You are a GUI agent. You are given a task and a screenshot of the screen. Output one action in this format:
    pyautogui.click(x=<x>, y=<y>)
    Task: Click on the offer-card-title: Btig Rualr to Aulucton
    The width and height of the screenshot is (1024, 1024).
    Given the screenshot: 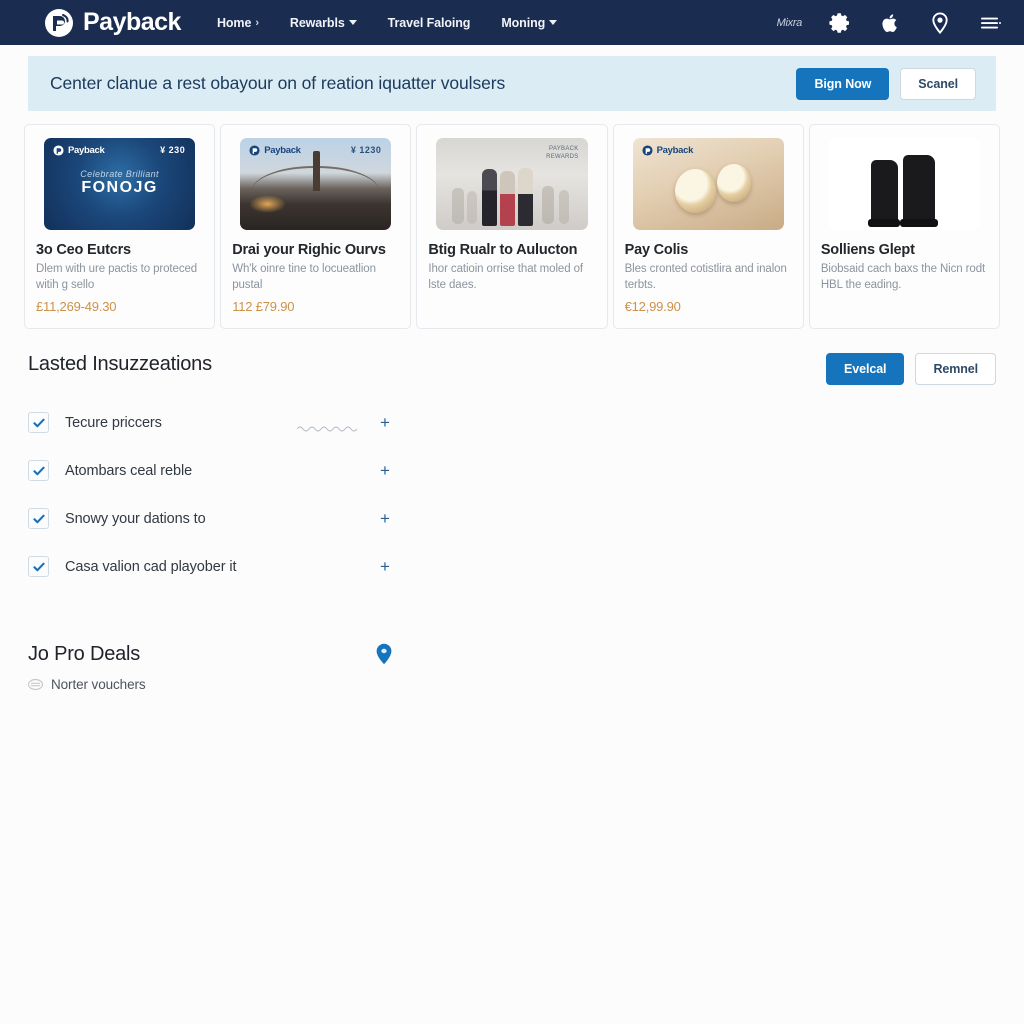 What is the action you would take?
    pyautogui.click(x=503, y=250)
    